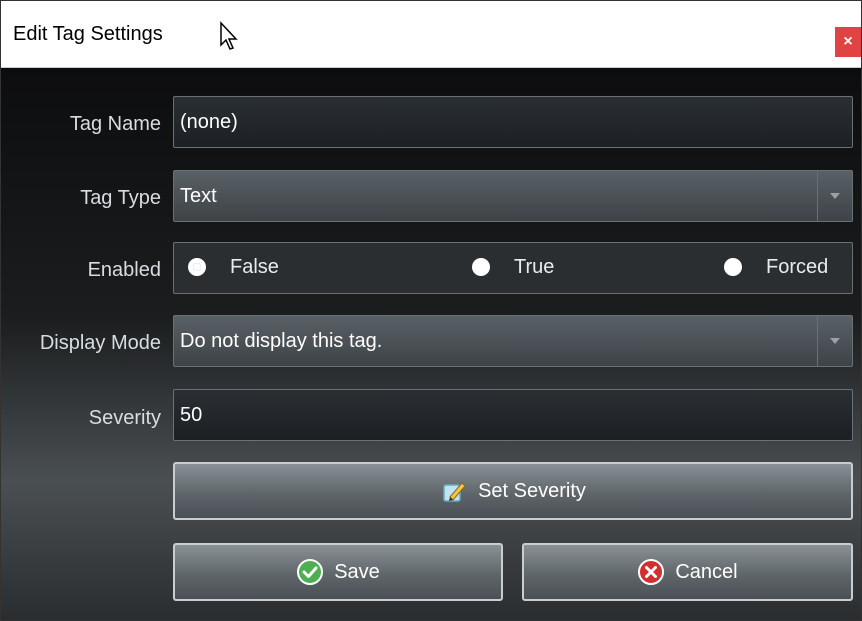 This screenshot has width=862, height=621. Describe the element at coordinates (209, 122) in the screenshot. I see `tag-name-value: (none)` at that location.